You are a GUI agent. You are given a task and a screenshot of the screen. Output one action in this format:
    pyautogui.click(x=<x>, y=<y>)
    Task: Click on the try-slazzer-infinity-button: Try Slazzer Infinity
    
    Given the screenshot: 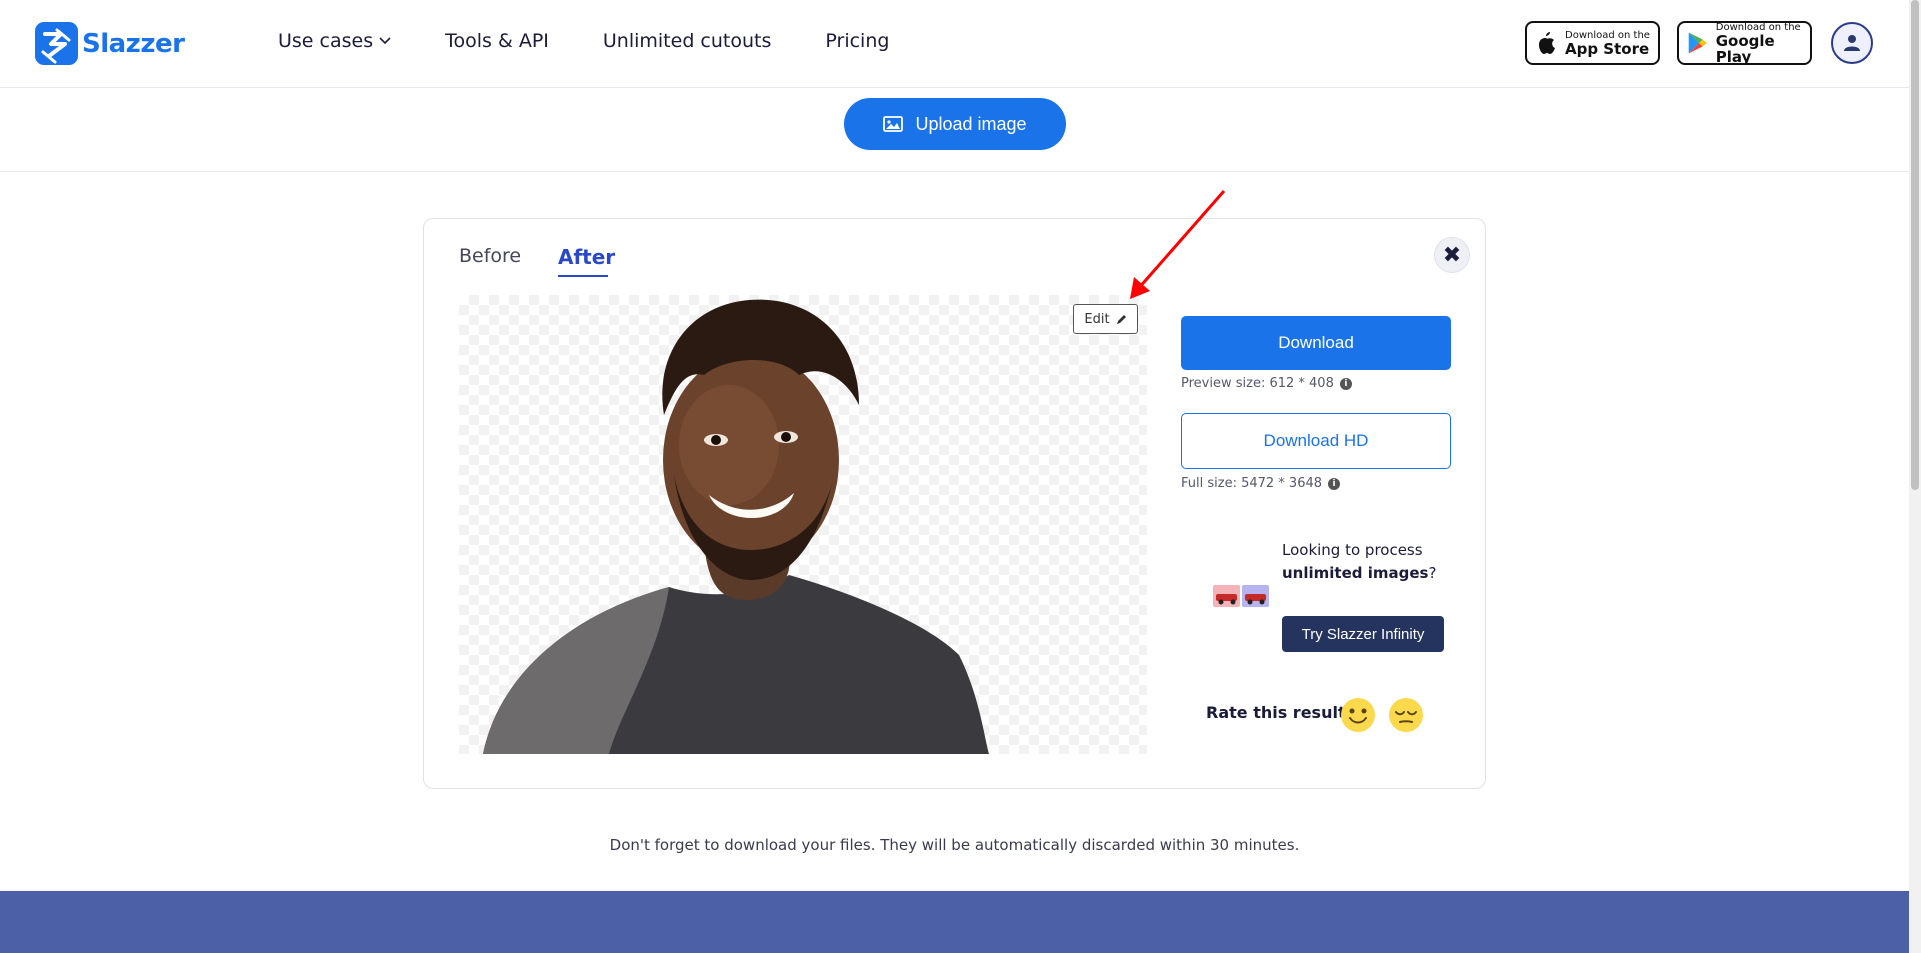 What is the action you would take?
    pyautogui.click(x=1363, y=634)
    